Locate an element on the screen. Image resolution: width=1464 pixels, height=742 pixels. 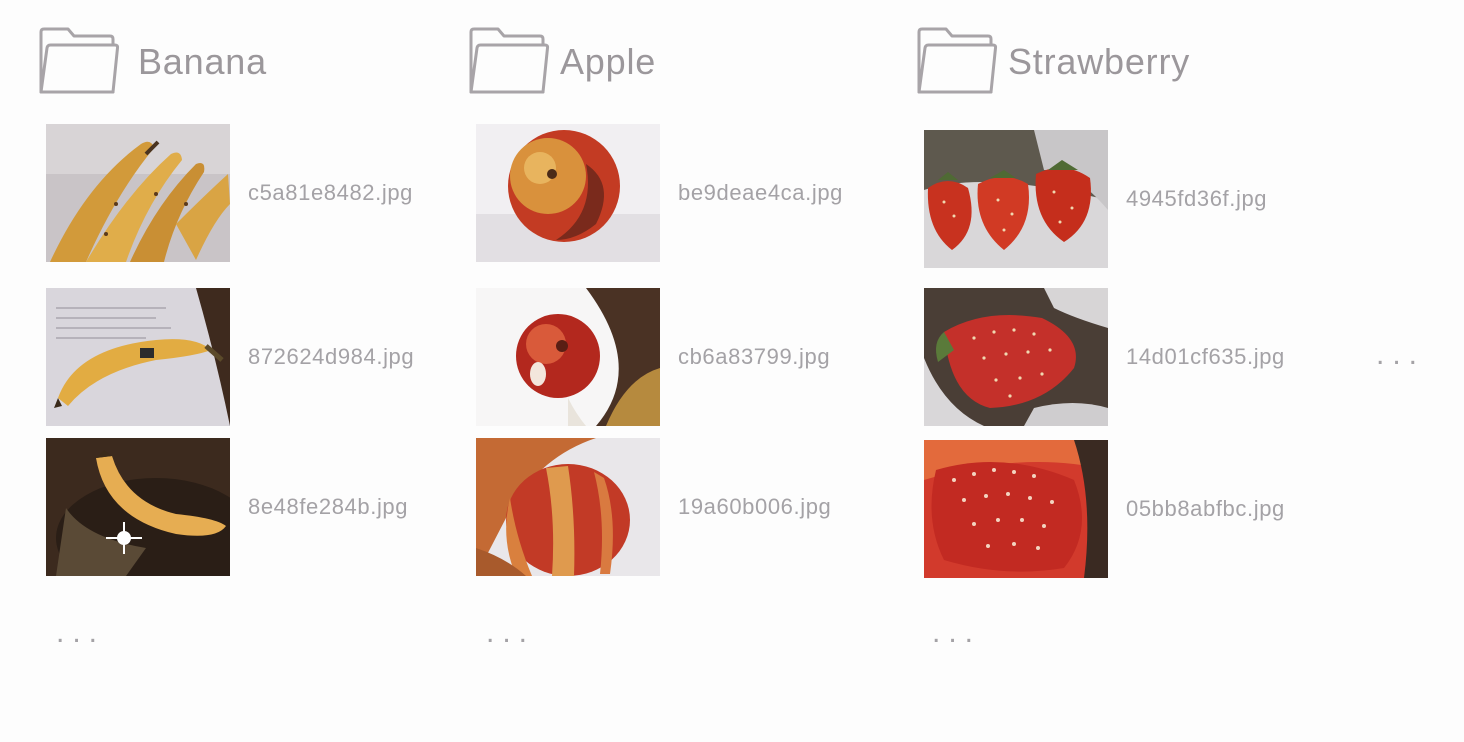
file-item: c5a81e8482.jpg is located at coordinates (229, 193).